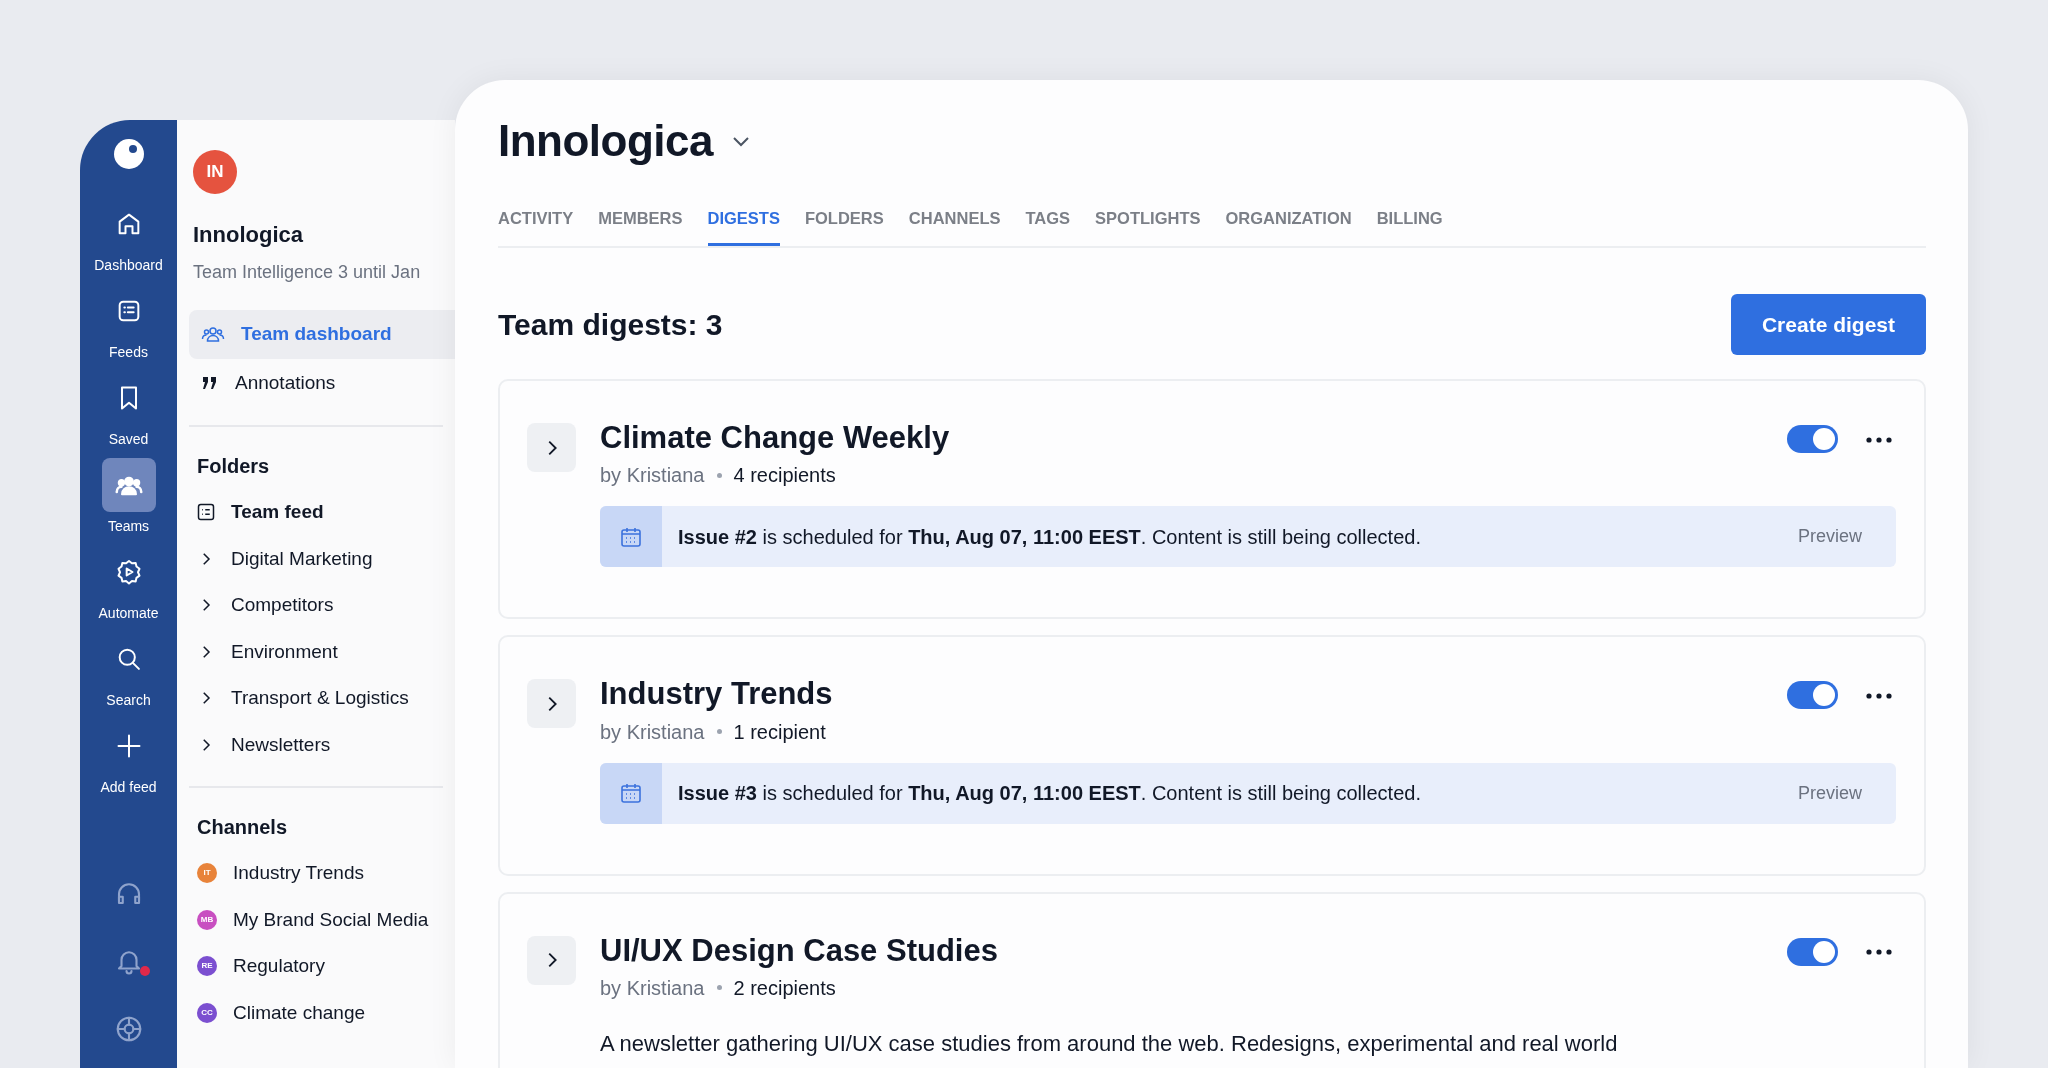 The width and height of the screenshot is (2048, 1068). Describe the element at coordinates (784, 988) in the screenshot. I see `recipients-count: 2 recipients` at that location.